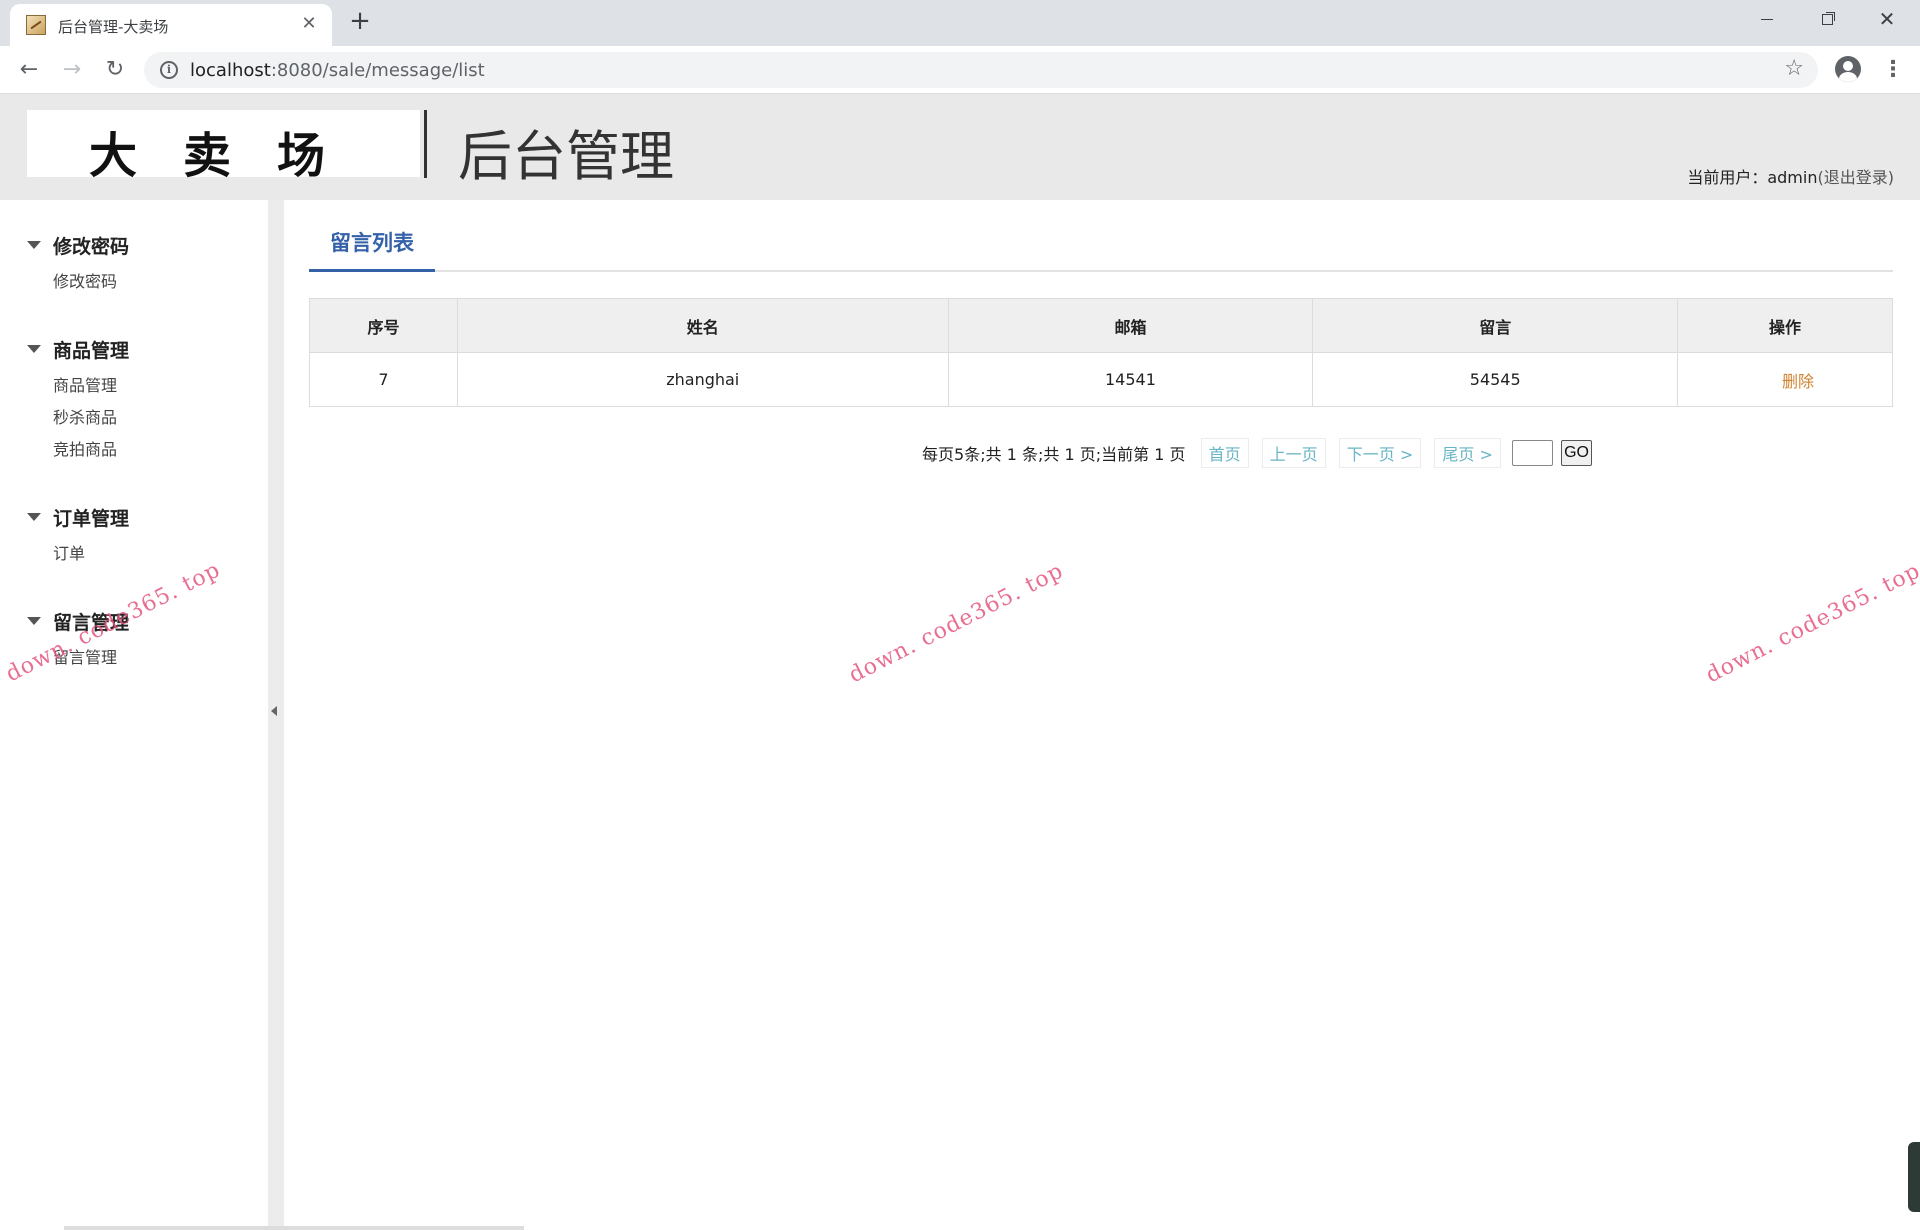 This screenshot has width=1920, height=1230. Describe the element at coordinates (113, 27) in the screenshot. I see `tab-title: 后台管理-大卖场` at that location.